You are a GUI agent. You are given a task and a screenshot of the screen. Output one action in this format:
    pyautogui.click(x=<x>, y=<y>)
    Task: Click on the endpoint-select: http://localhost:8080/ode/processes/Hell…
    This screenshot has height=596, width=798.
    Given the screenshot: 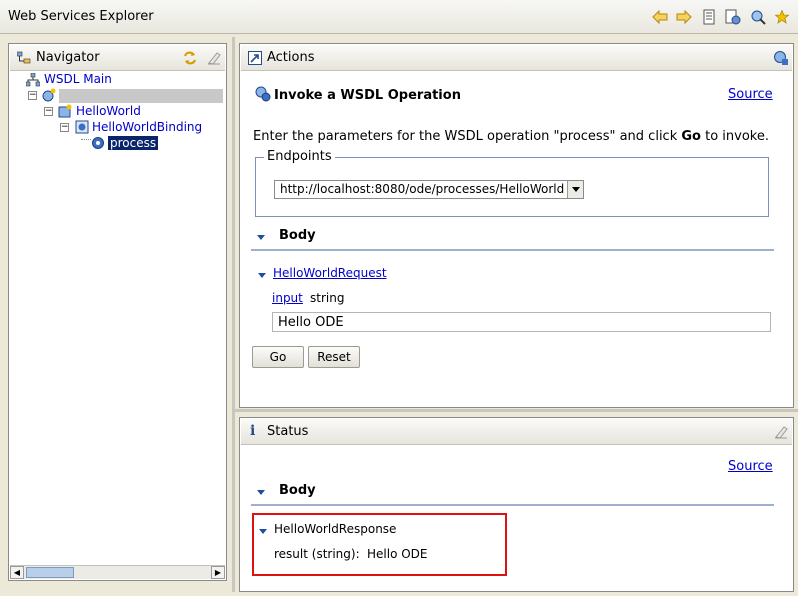 What is the action you would take?
    pyautogui.click(x=429, y=189)
    